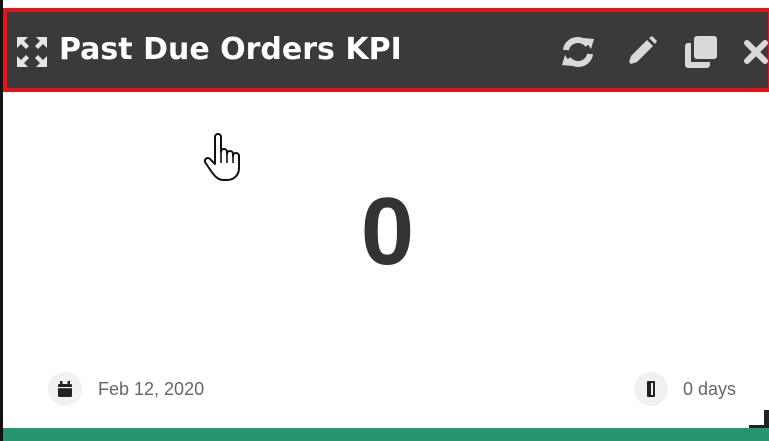  What do you see at coordinates (755, 52) in the screenshot?
I see `close-icon` at bounding box center [755, 52].